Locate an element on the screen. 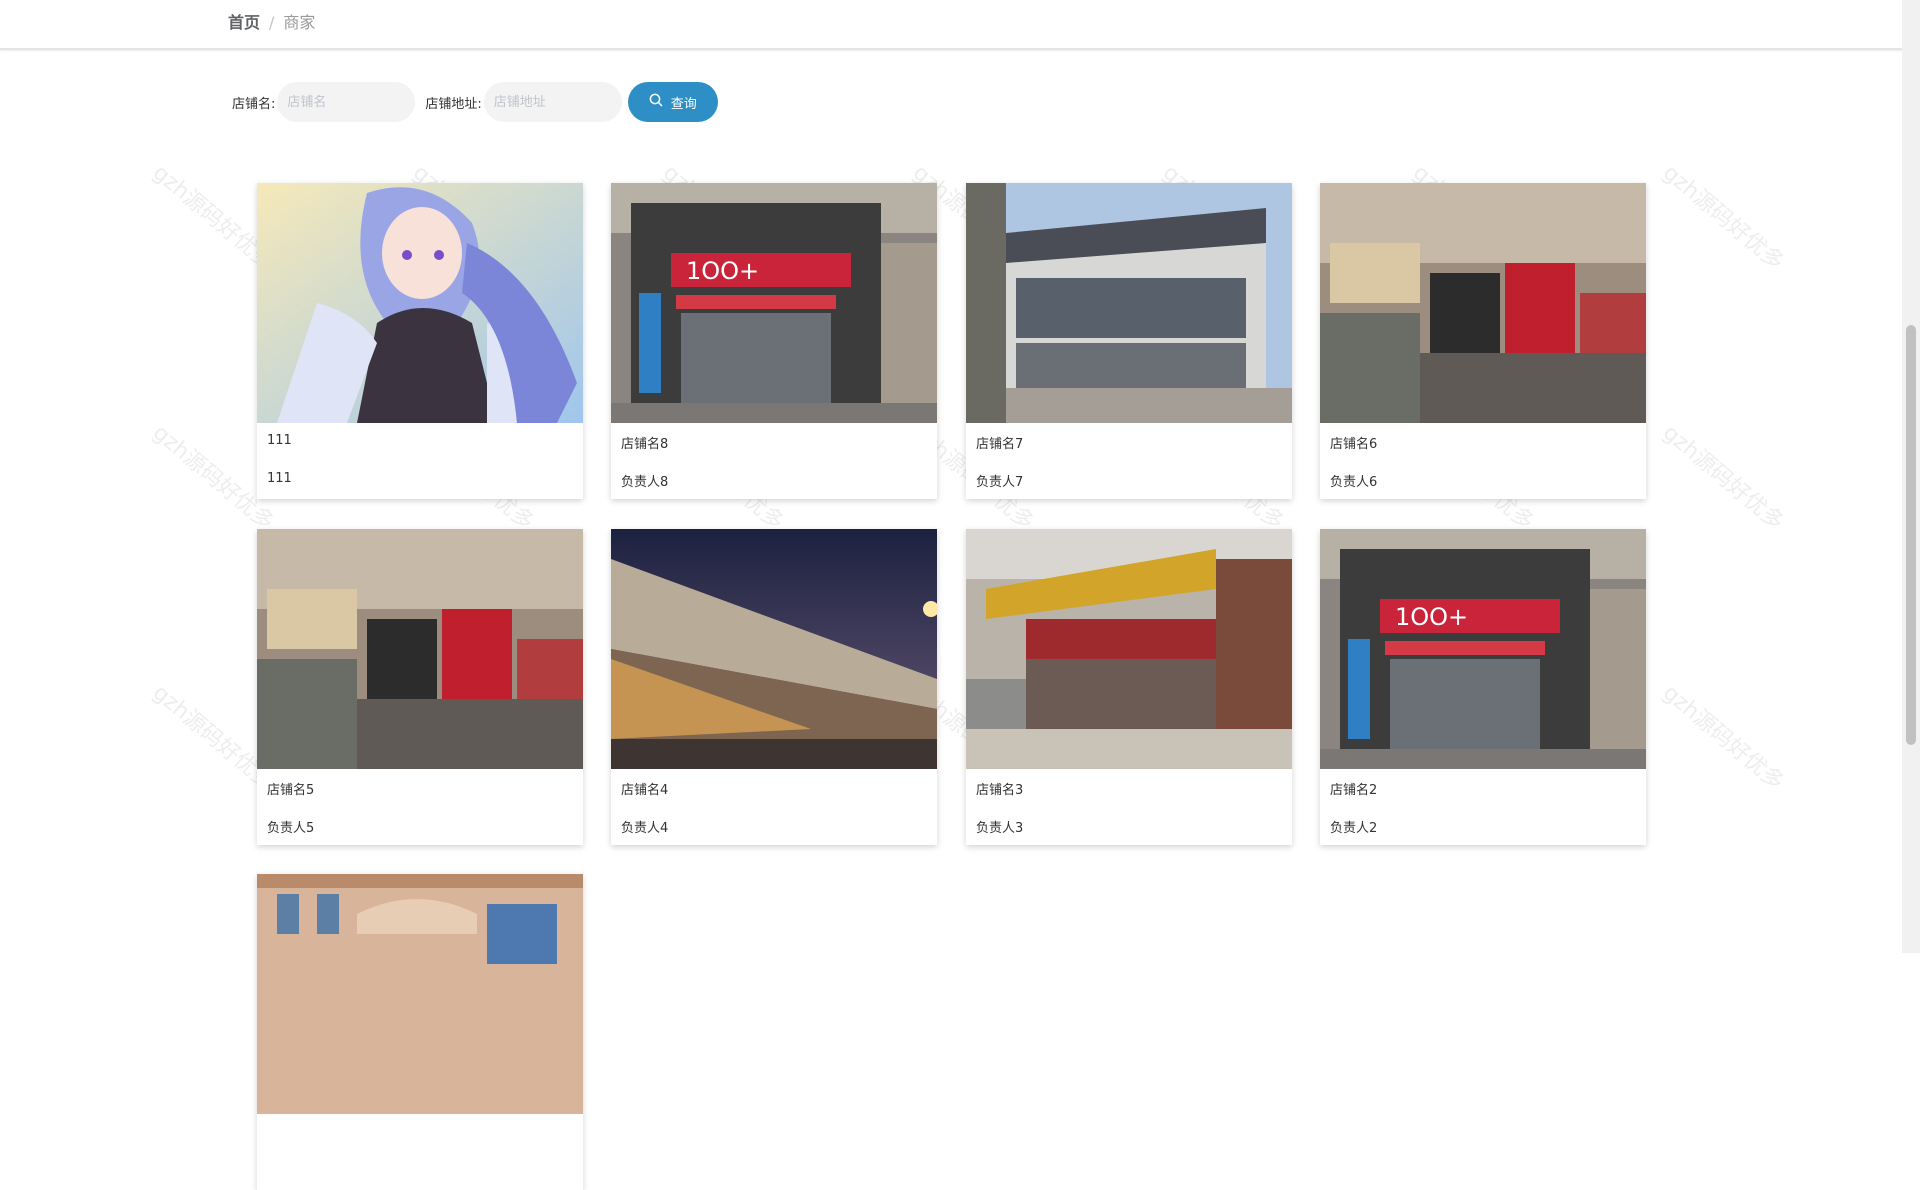 This screenshot has width=1920, height=1190. shop-card: 店铺名6 负责人6 is located at coordinates (1483, 341).